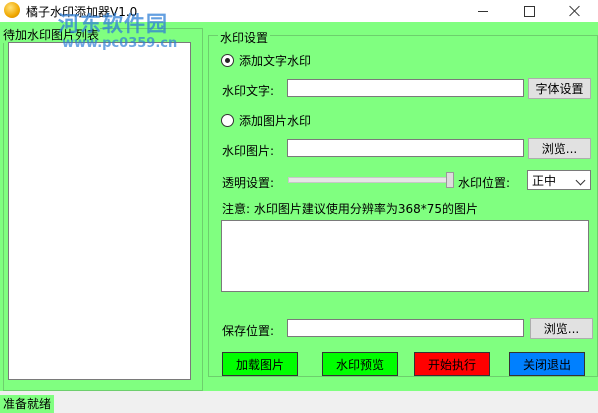  Describe the element at coordinates (275, 61) in the screenshot. I see `text-watermark-label: 添加文字水印` at that location.